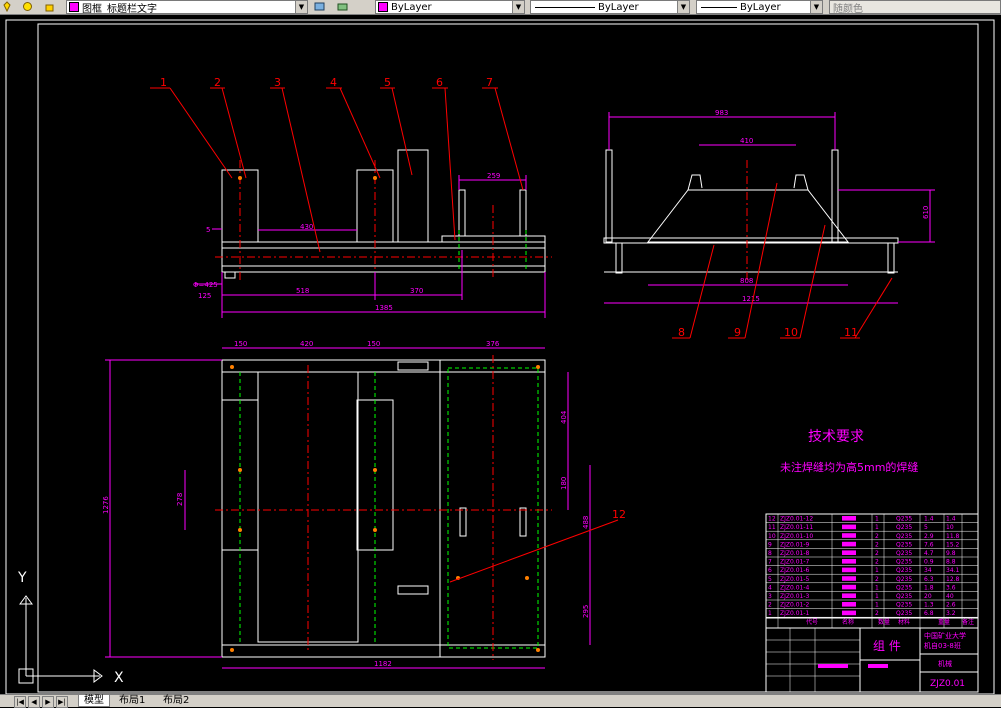 The height and width of the screenshot is (708, 1001). What do you see at coordinates (770, 587) in the screenshot?
I see `part-no: 4` at bounding box center [770, 587].